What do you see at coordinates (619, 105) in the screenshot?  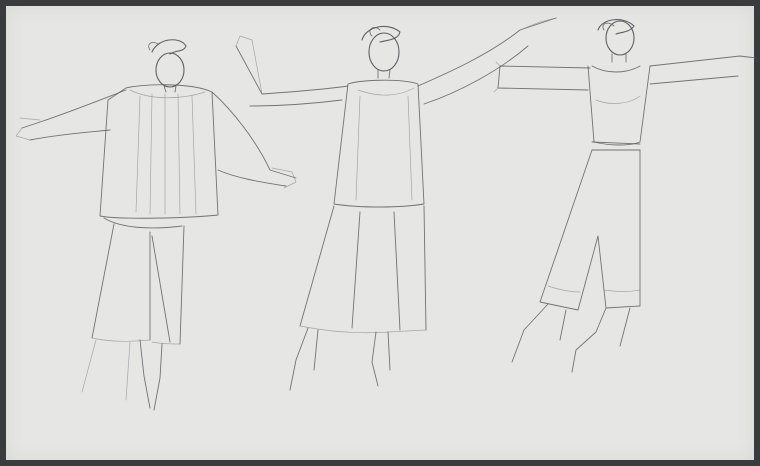 I see `figure-3-top` at bounding box center [619, 105].